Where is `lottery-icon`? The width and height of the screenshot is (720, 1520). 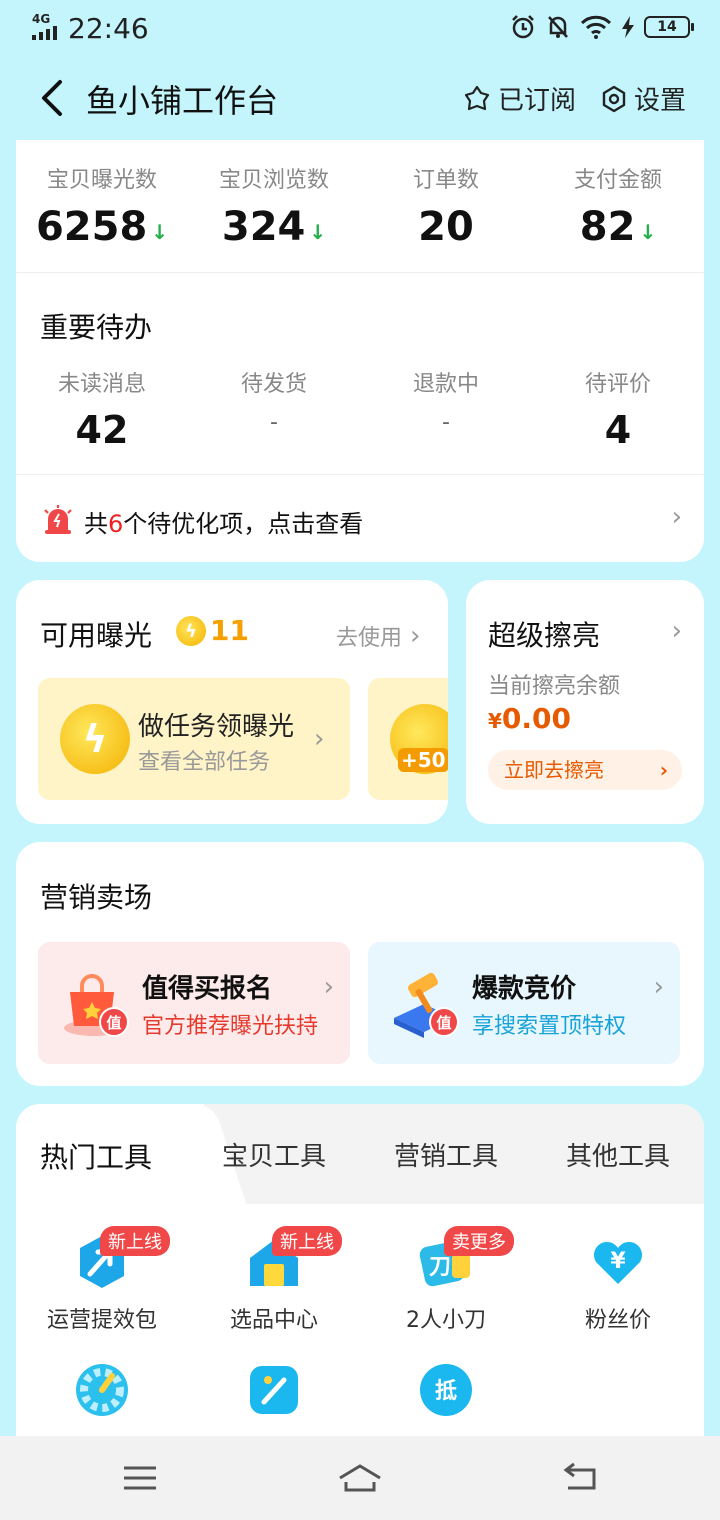
lottery-icon is located at coordinates (102, 1390).